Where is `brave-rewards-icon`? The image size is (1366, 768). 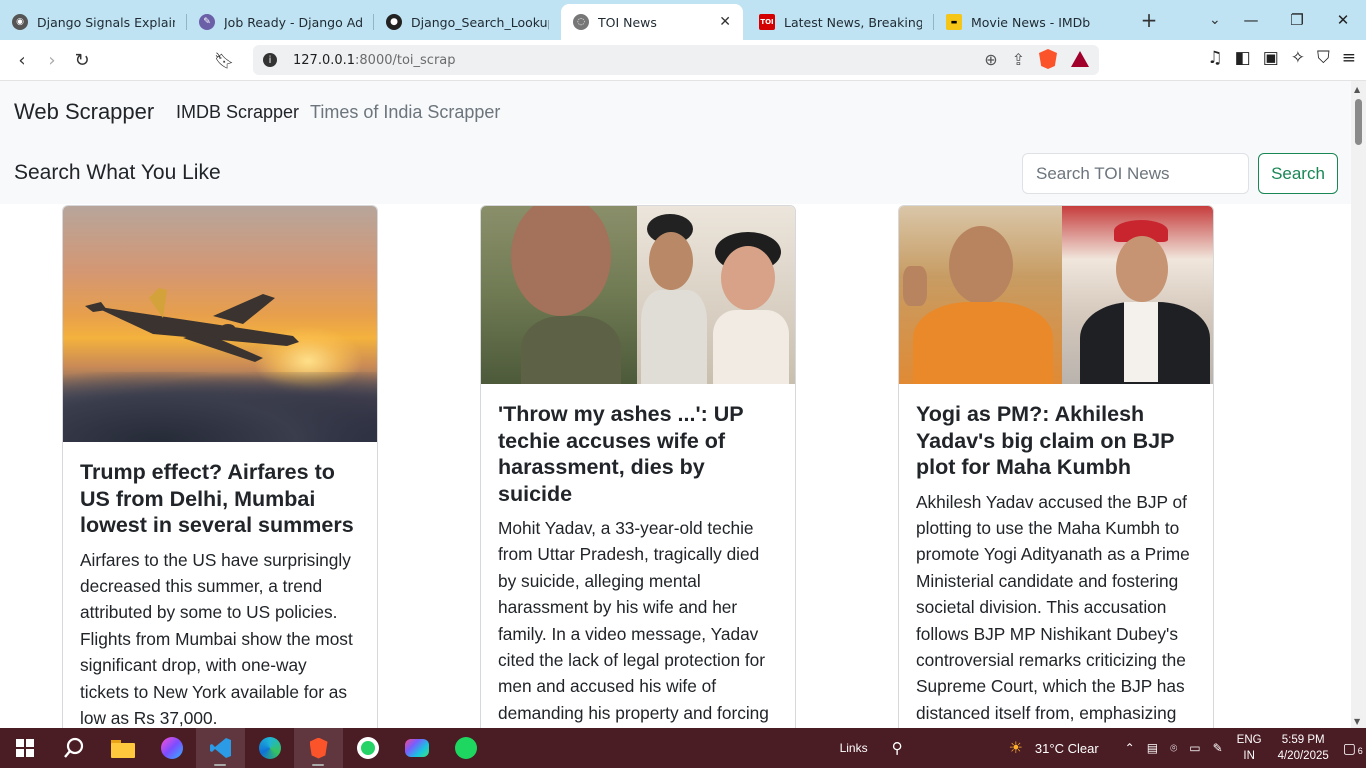
brave-rewards-icon is located at coordinates (1080, 59).